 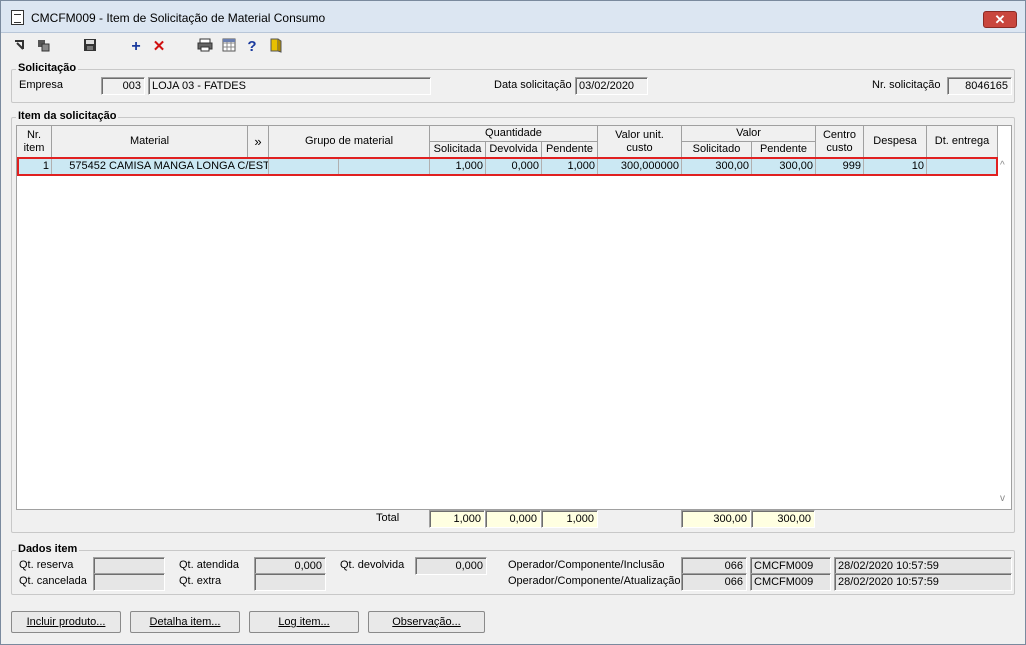 What do you see at coordinates (17, 17) in the screenshot?
I see `document-icon` at bounding box center [17, 17].